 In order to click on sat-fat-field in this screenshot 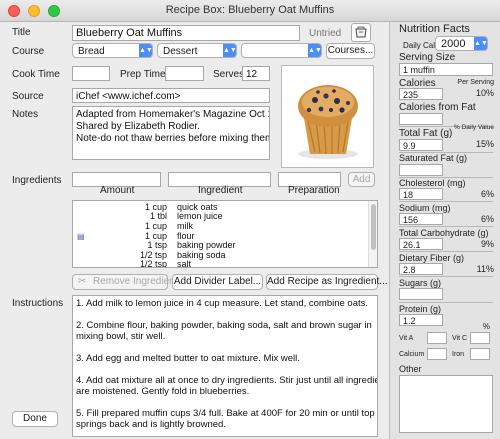, I will do `click(421, 170)`.